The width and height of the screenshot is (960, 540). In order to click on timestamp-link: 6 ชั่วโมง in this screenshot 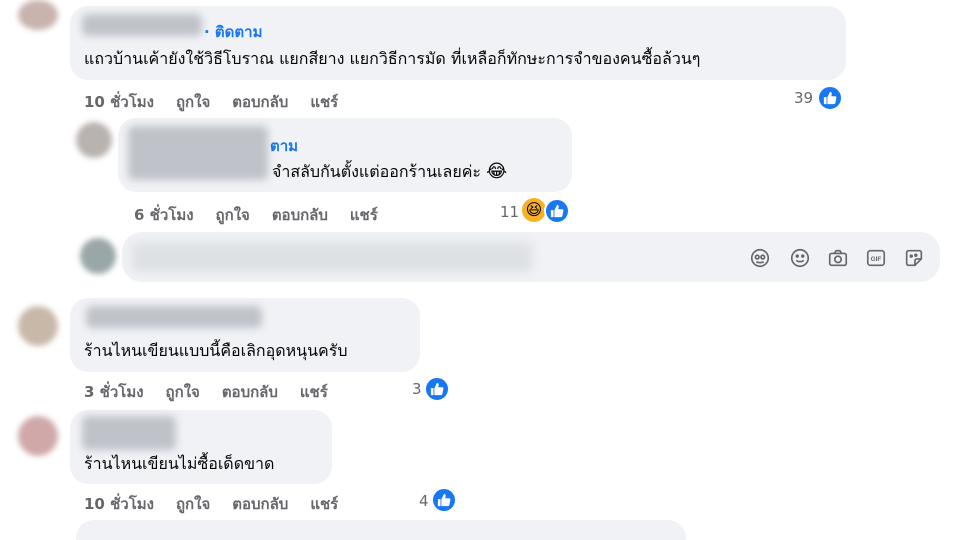, I will do `click(164, 215)`.